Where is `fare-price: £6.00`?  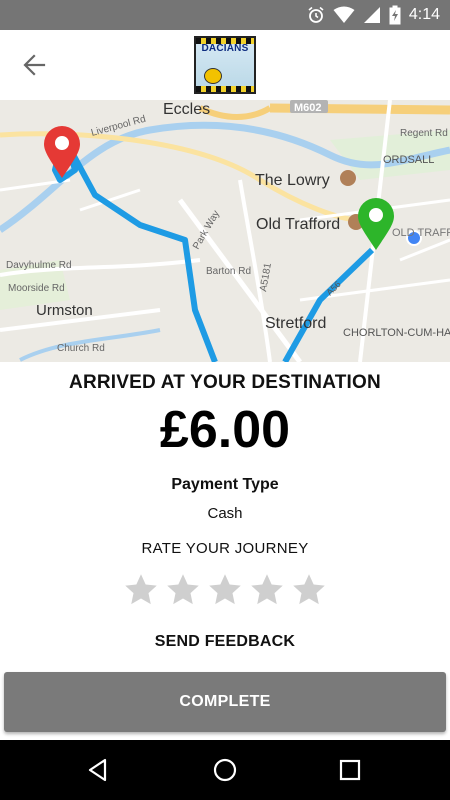 fare-price: £6.00 is located at coordinates (225, 430).